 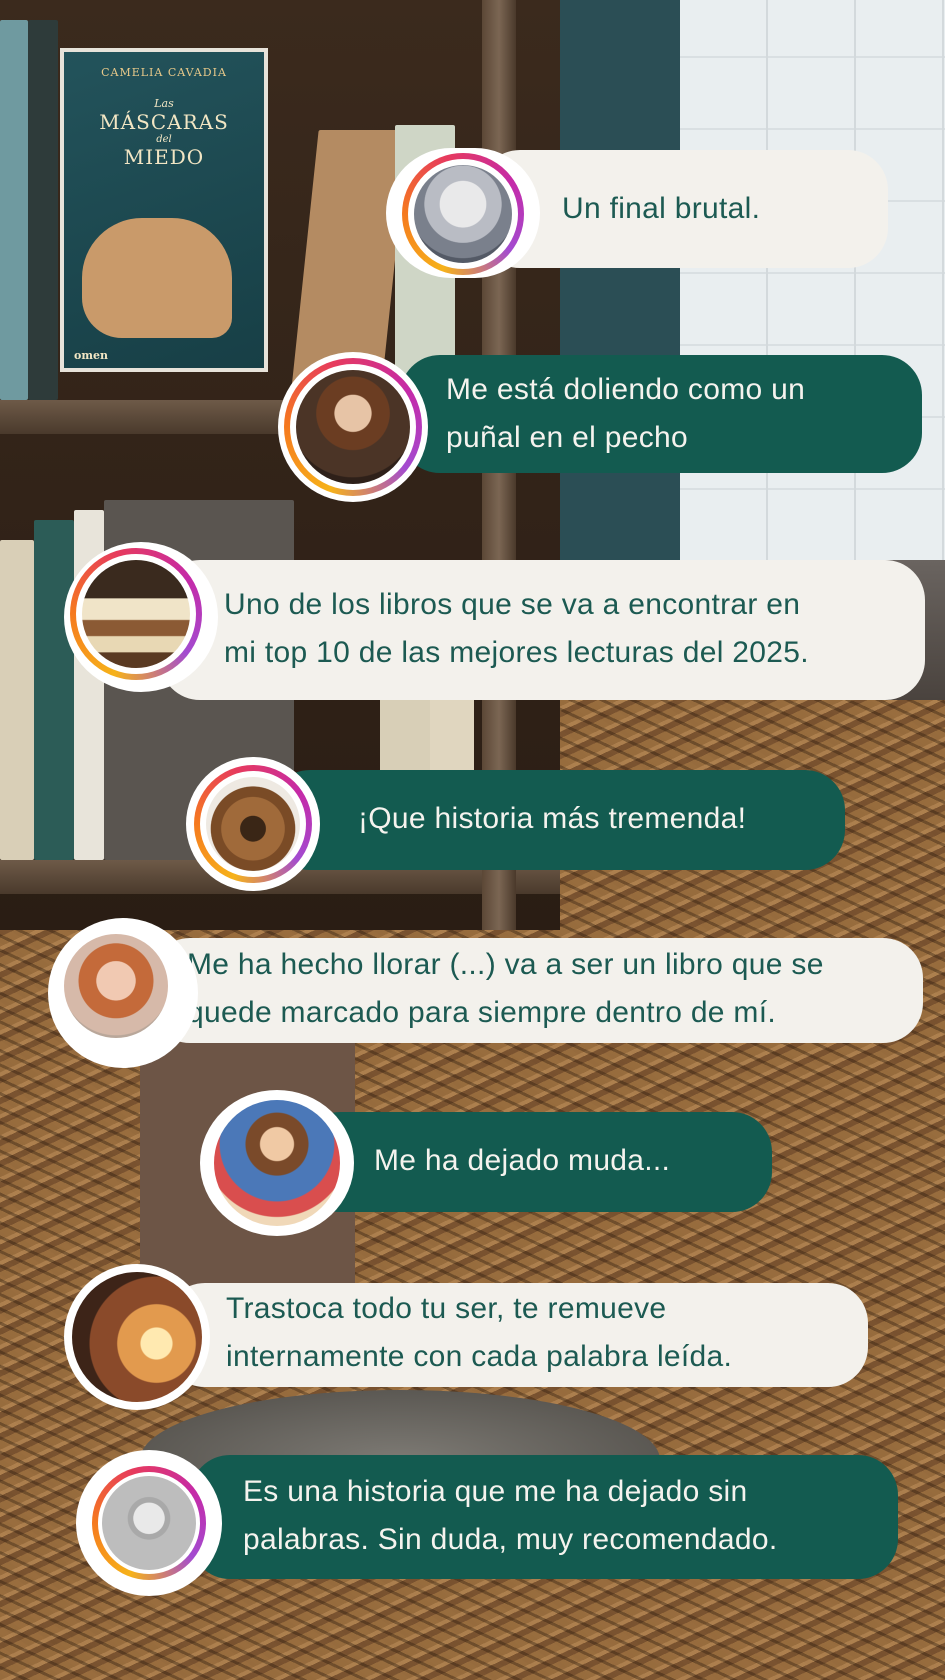 What do you see at coordinates (164, 139) in the screenshot?
I see `book-title-del: del` at bounding box center [164, 139].